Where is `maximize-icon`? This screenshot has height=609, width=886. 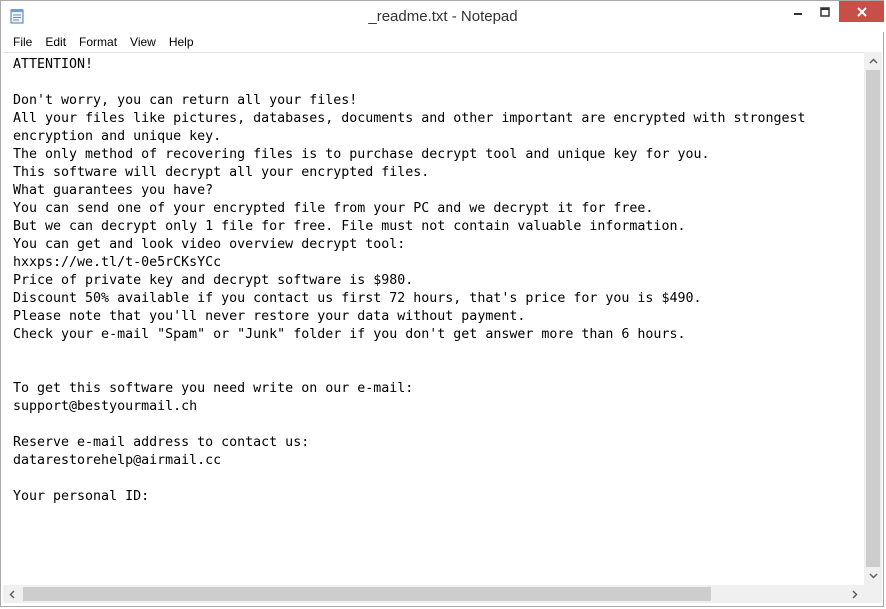
maximize-icon is located at coordinates (825, 11).